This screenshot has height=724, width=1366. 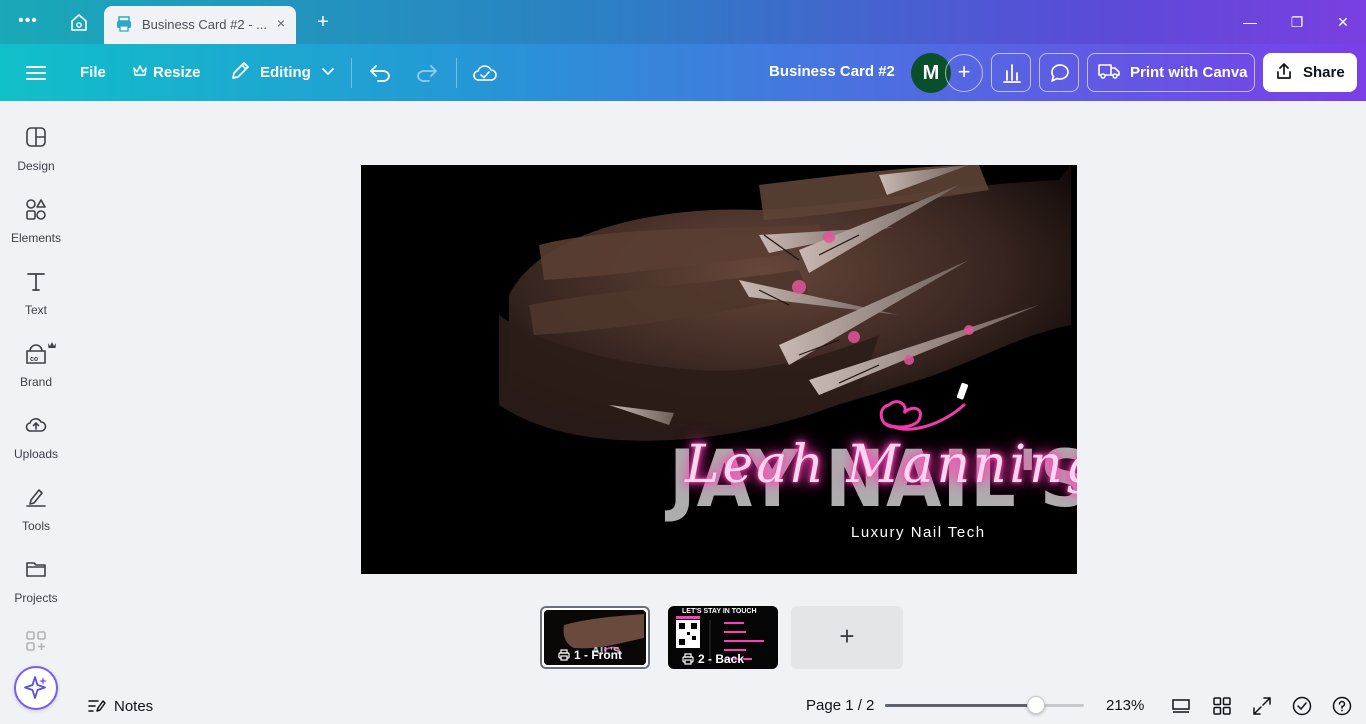 What do you see at coordinates (961, 705) in the screenshot?
I see `zoom-slider-fill` at bounding box center [961, 705].